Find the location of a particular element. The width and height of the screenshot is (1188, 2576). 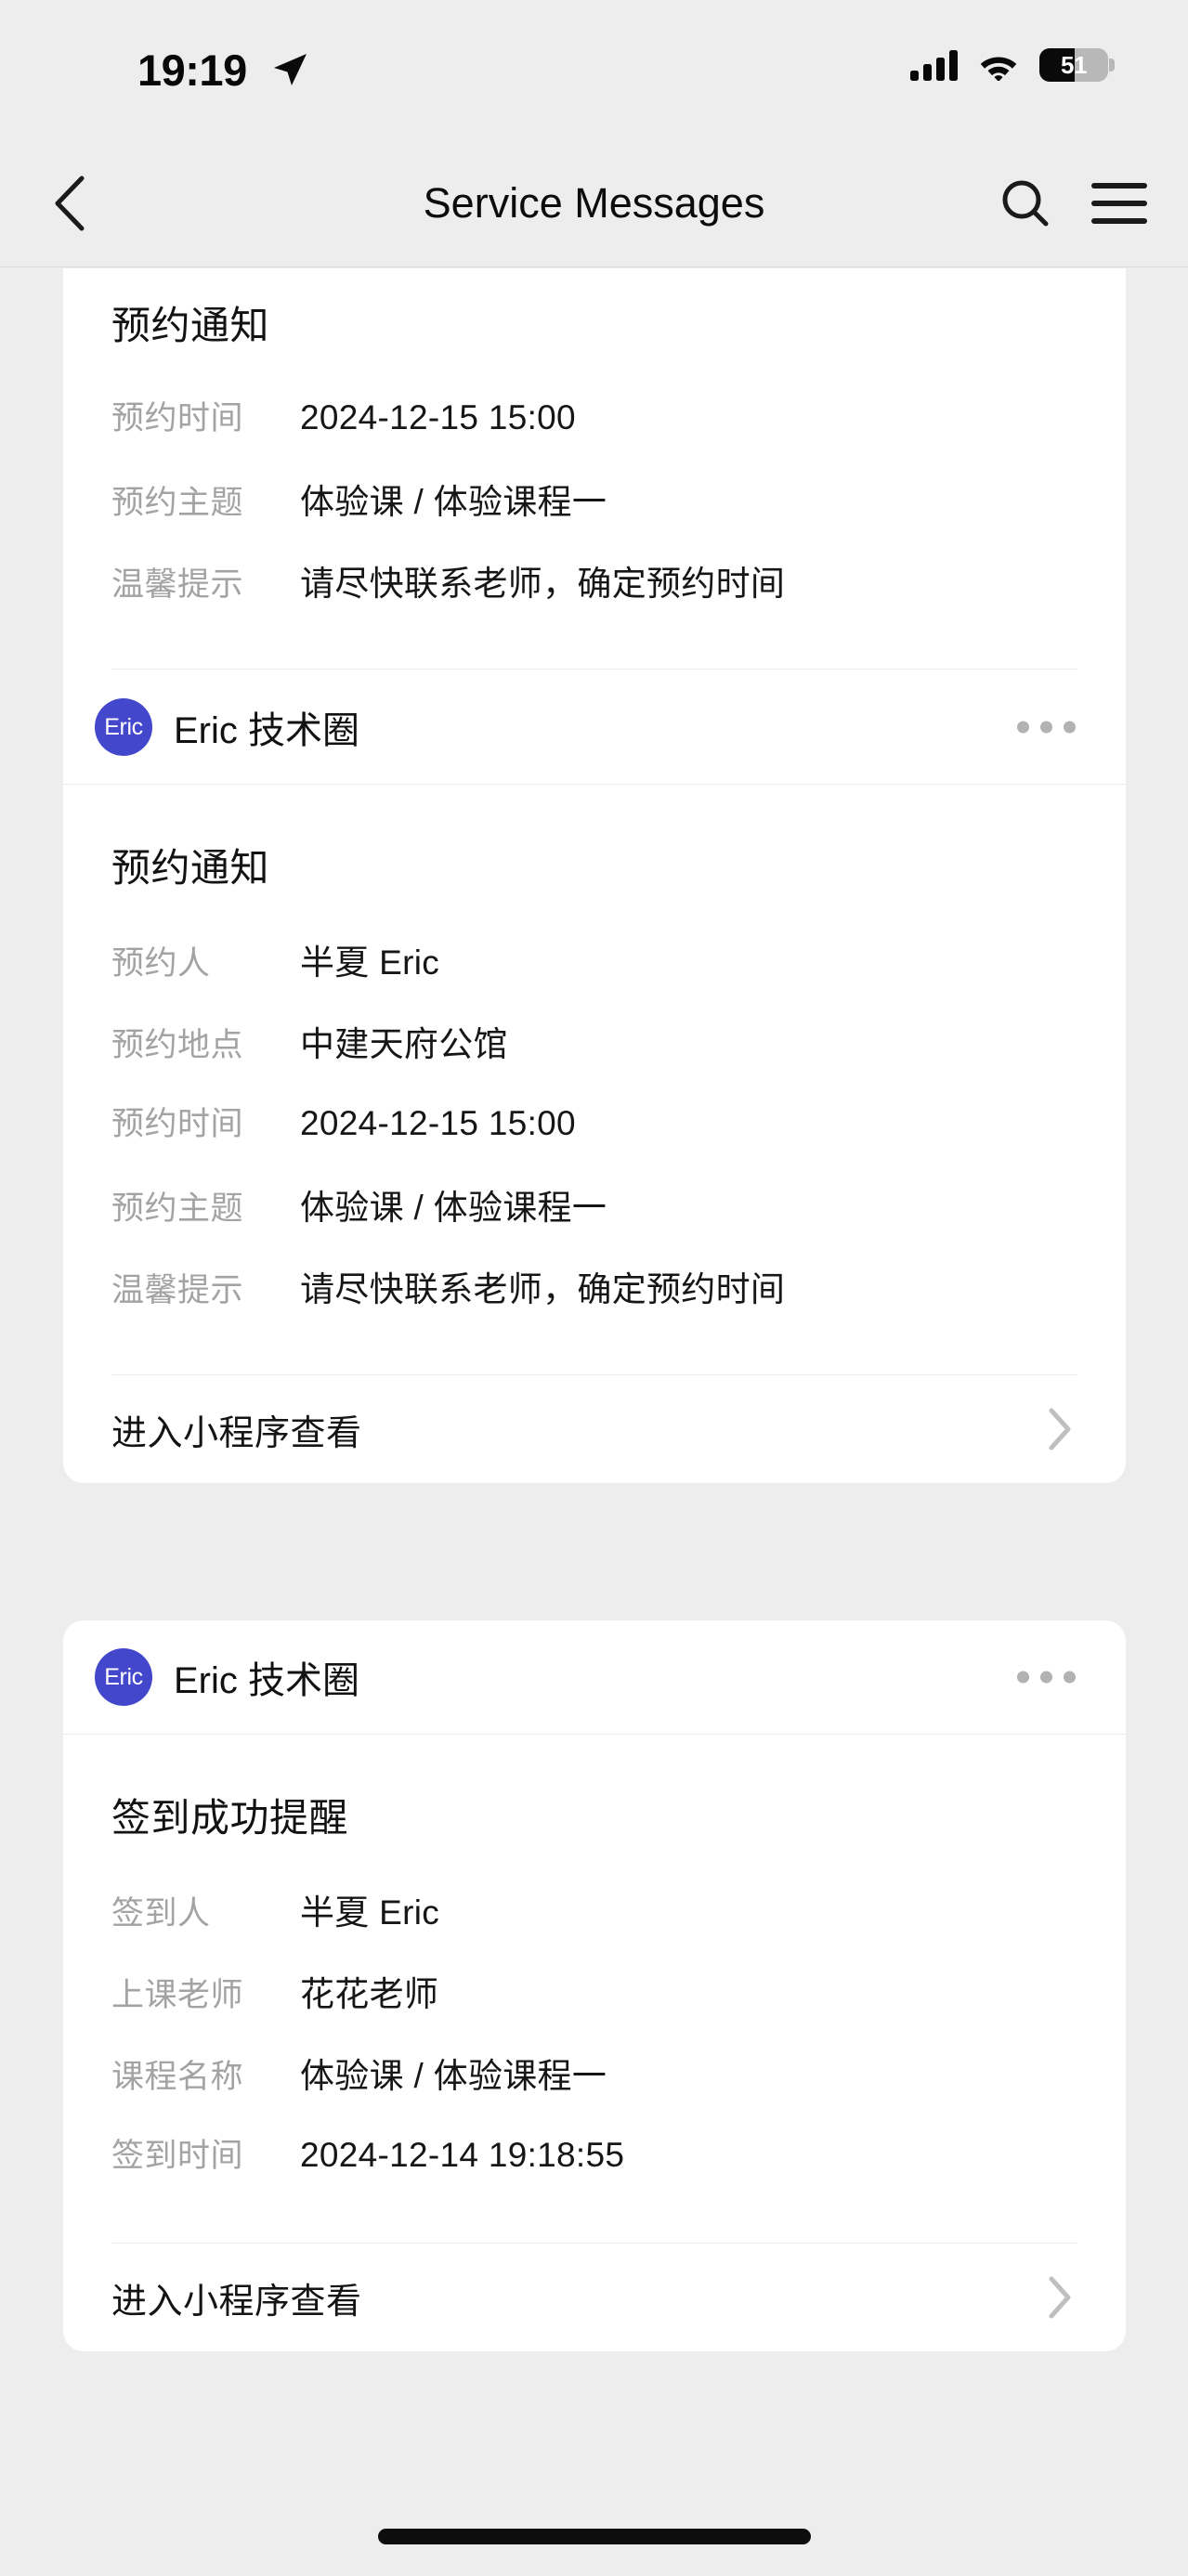

detail-row: 课程名称 体验课 / 体验课程一 is located at coordinates (594, 2088).